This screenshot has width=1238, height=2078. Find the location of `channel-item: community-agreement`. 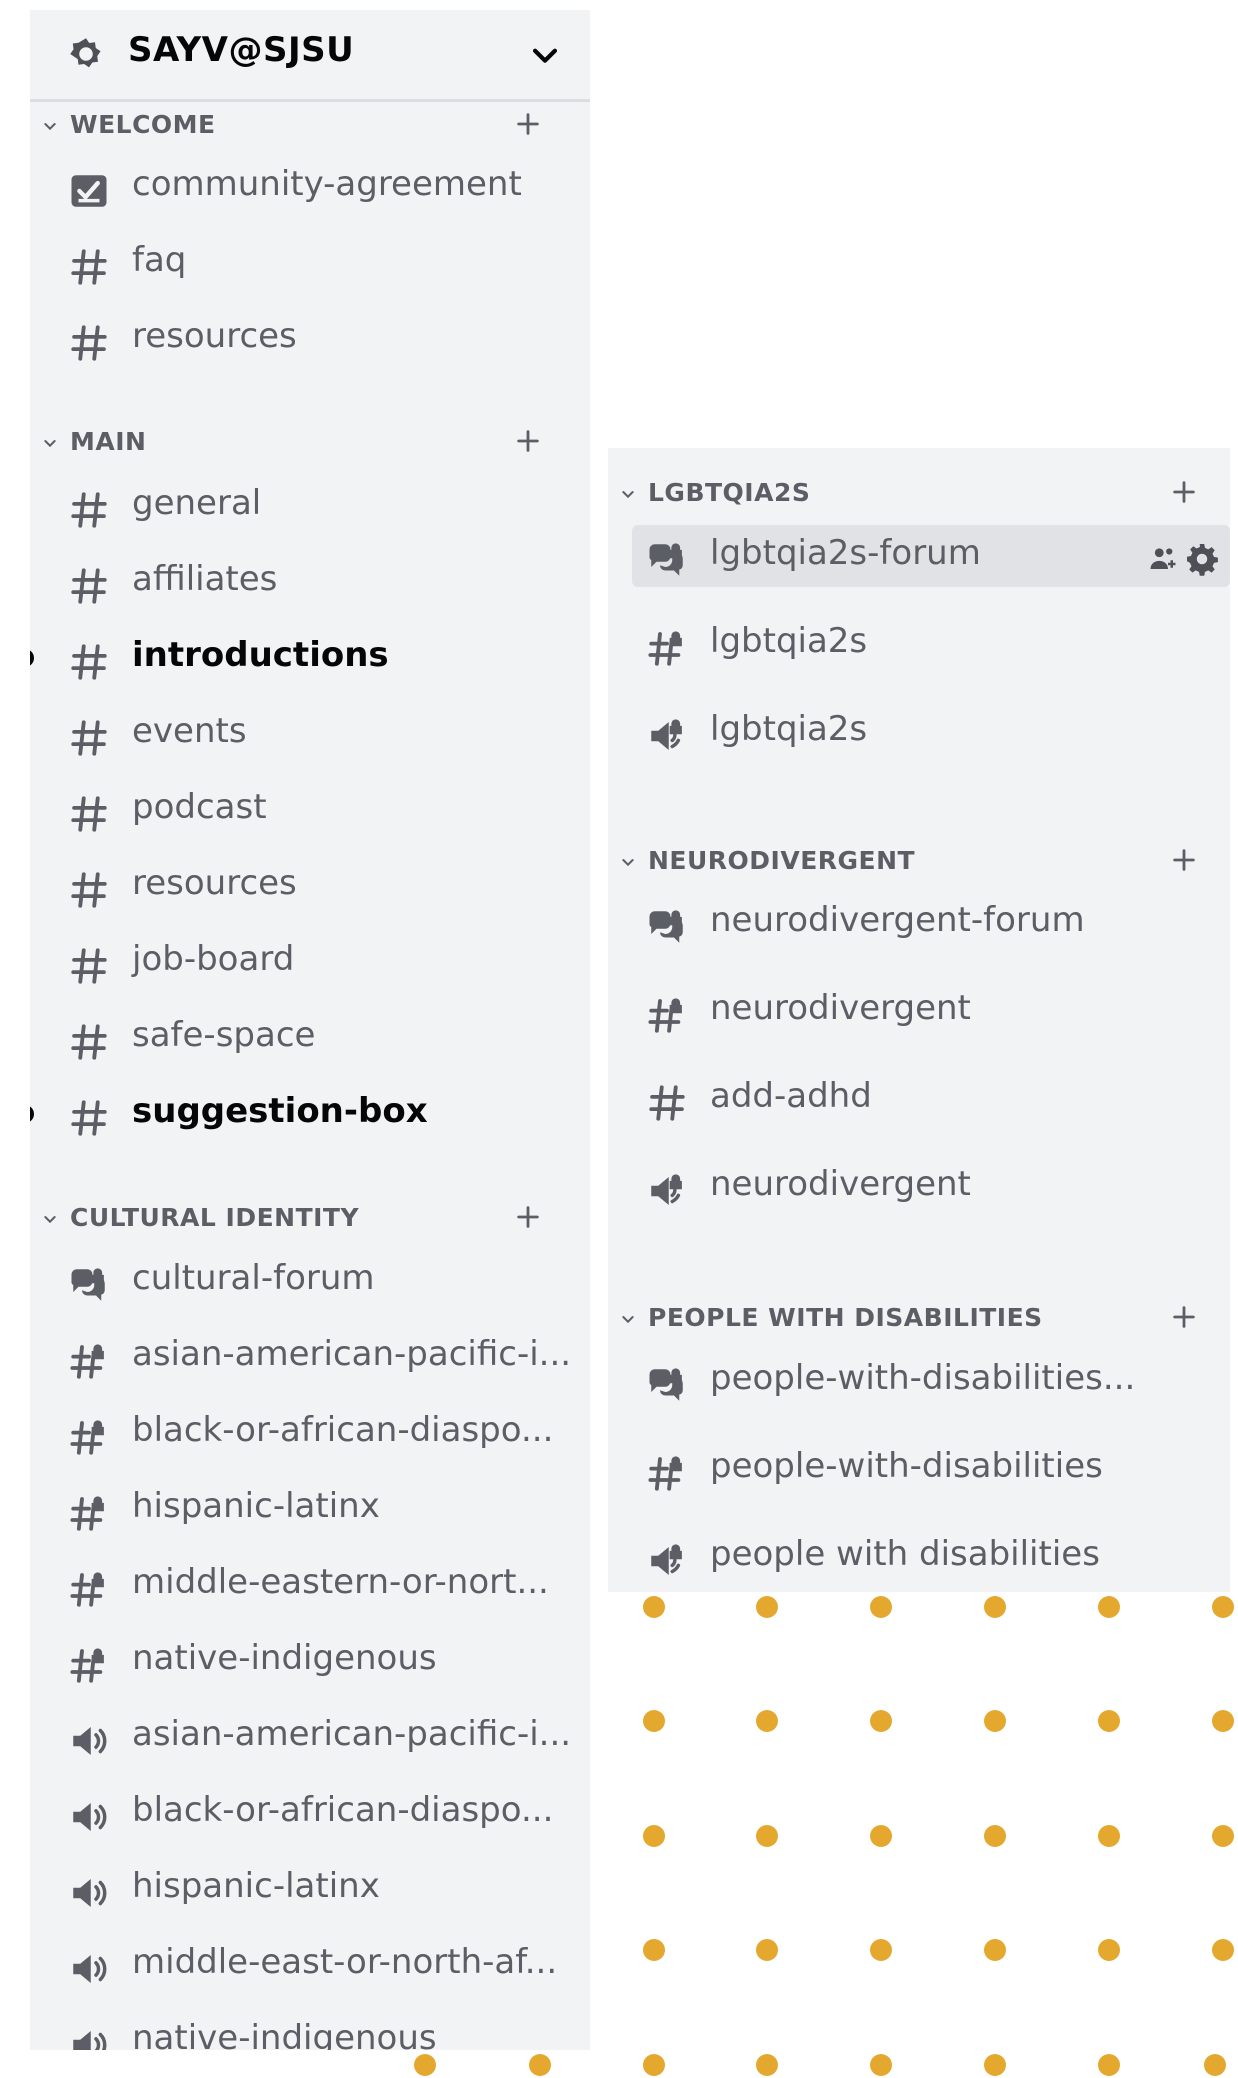

channel-item: community-agreement is located at coordinates (310, 187).